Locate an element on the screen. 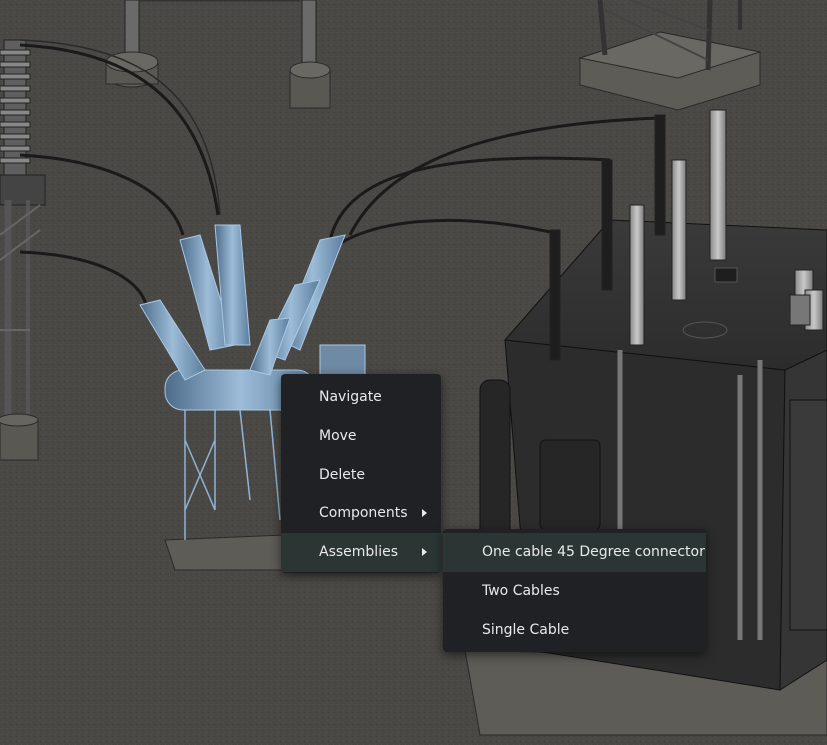 Image resolution: width=827 pixels, height=745 pixels. menu-item-label: Assemblies is located at coordinates (358, 552).